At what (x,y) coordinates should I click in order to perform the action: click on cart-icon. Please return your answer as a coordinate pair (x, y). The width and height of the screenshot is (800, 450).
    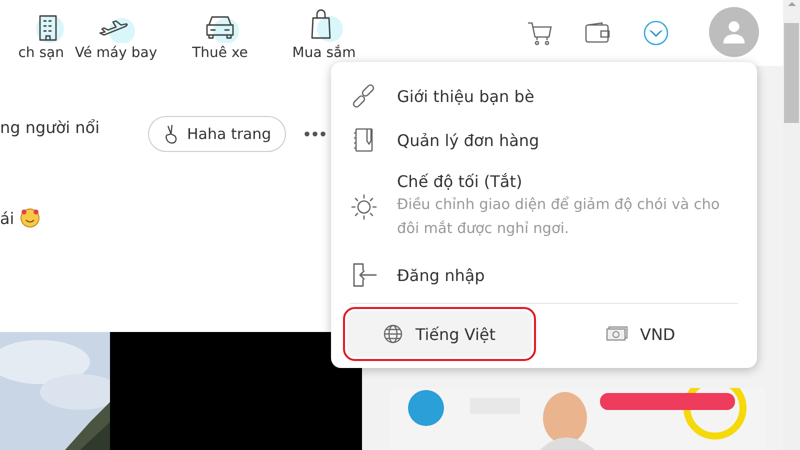
    Looking at the image, I should click on (540, 33).